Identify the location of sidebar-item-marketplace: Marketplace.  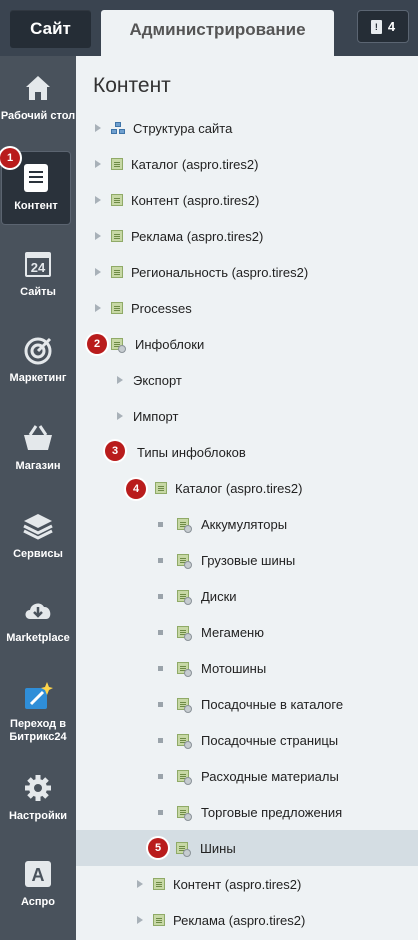
(38, 619).